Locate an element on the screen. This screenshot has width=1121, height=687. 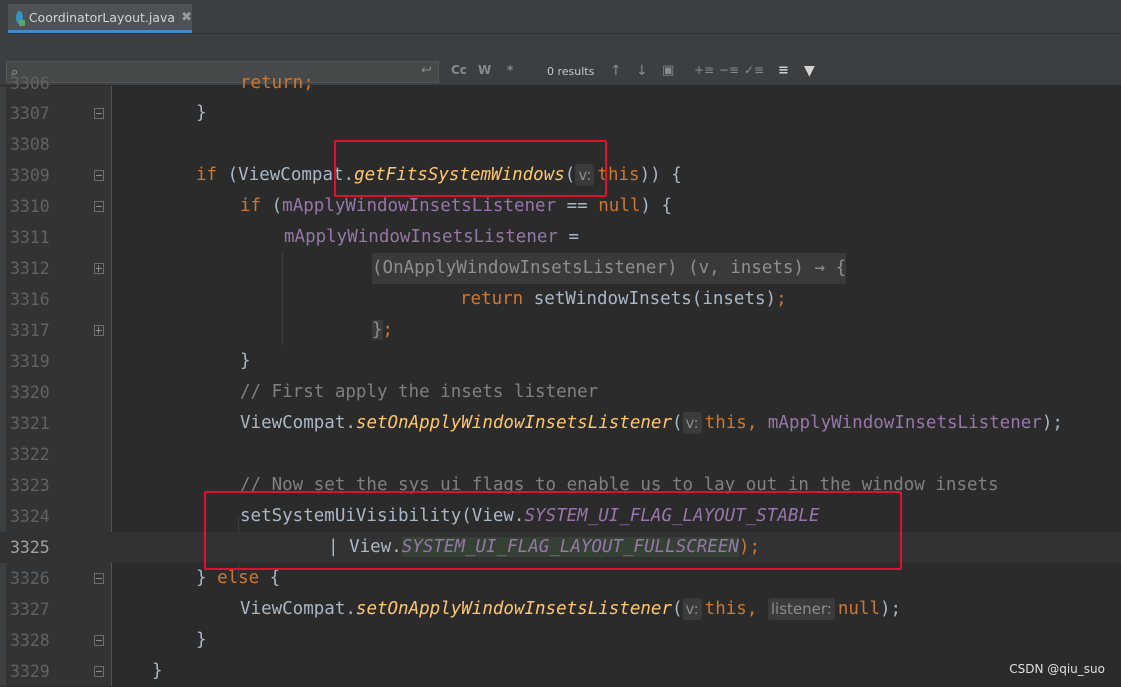
code-line: 3328 } is located at coordinates (560, 640).